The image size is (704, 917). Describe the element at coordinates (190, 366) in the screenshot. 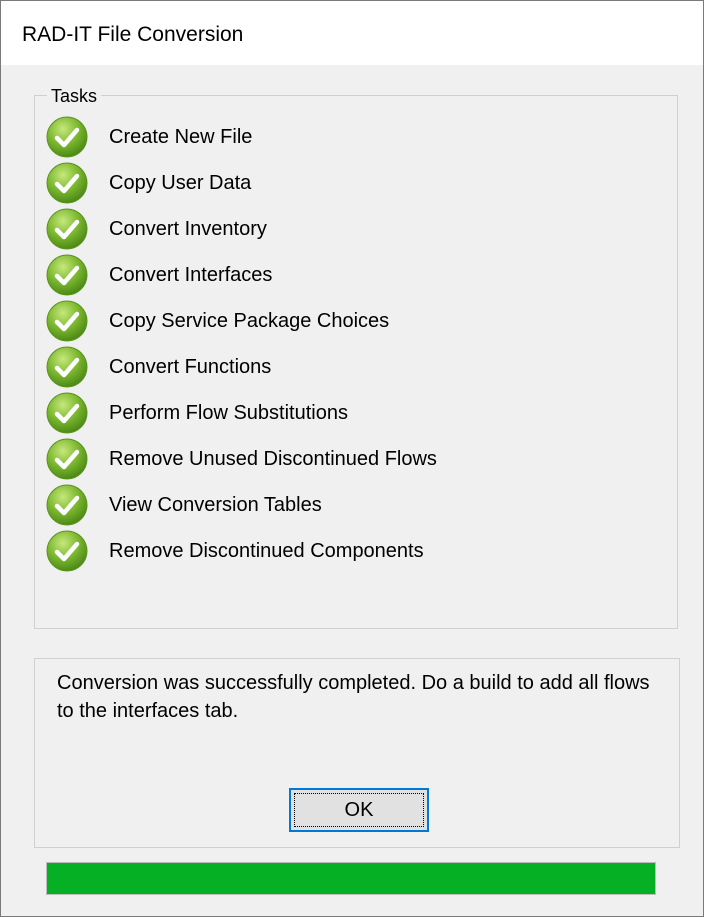

I see `task-label: Convert Functions` at that location.